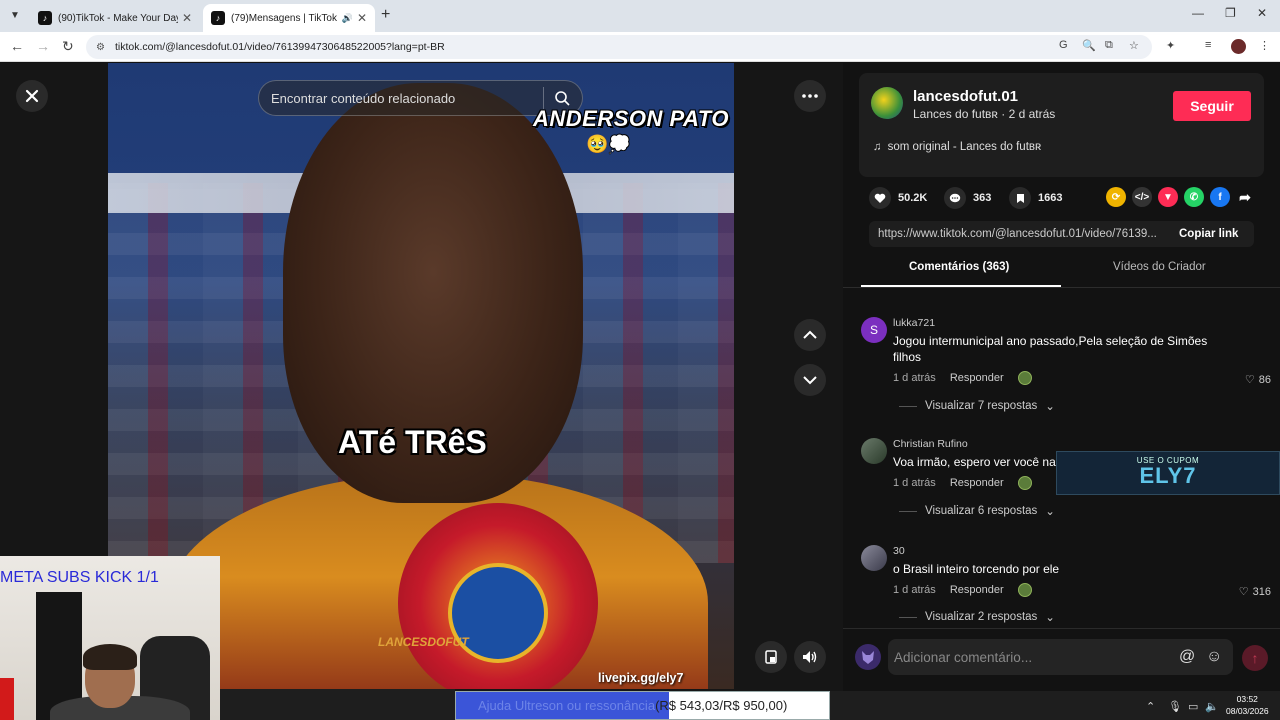 Image resolution: width=1280 pixels, height=720 pixels. What do you see at coordinates (115, 18) in the screenshot?
I see `tab-tiktok-home: ♪ (90)TikTok - Make Your Day ✕` at bounding box center [115, 18].